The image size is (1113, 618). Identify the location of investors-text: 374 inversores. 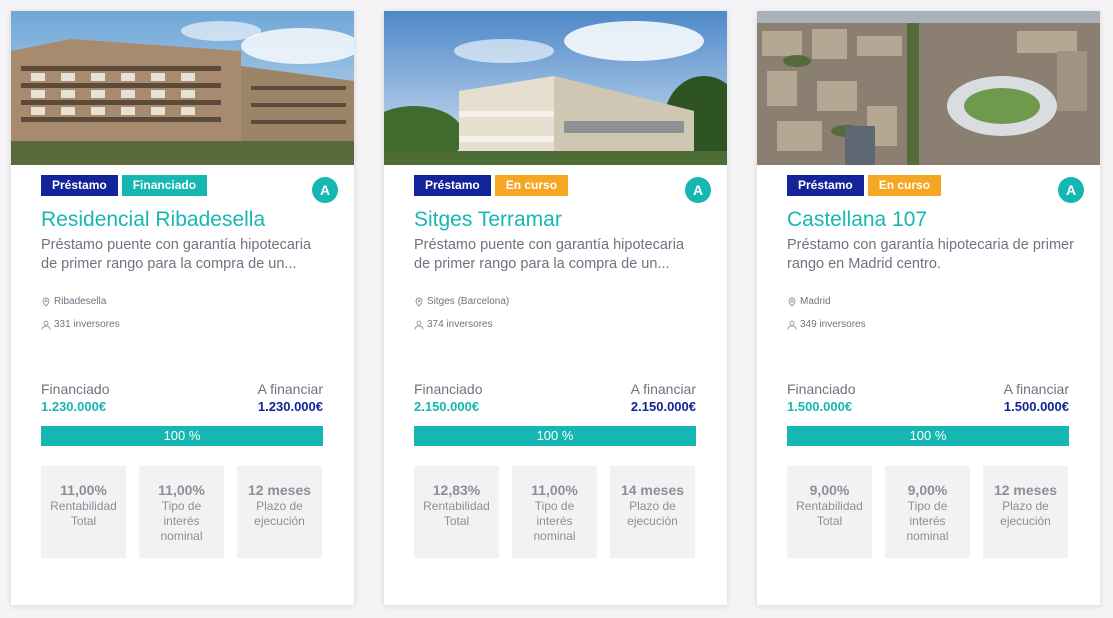
(460, 324).